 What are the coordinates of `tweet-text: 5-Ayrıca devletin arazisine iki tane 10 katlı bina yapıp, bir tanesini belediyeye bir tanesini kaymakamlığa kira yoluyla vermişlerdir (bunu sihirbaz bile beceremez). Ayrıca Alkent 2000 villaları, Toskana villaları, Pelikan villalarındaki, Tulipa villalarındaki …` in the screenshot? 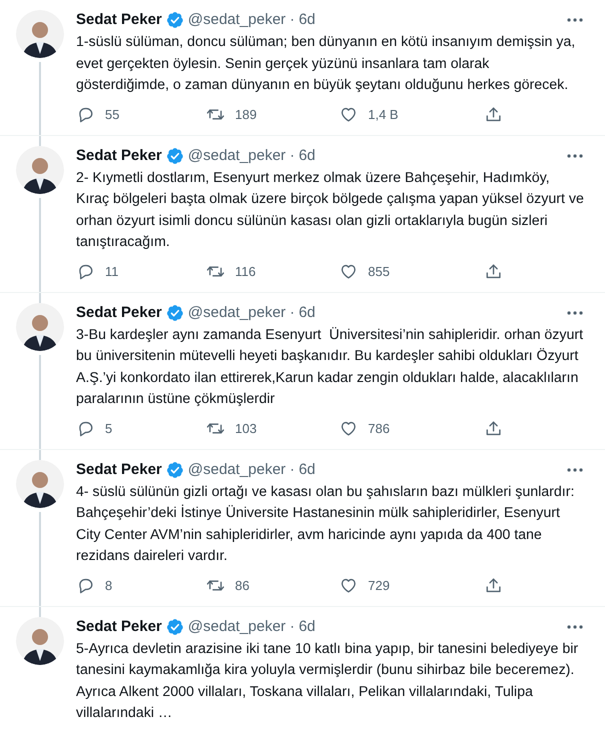 It's located at (328, 681).